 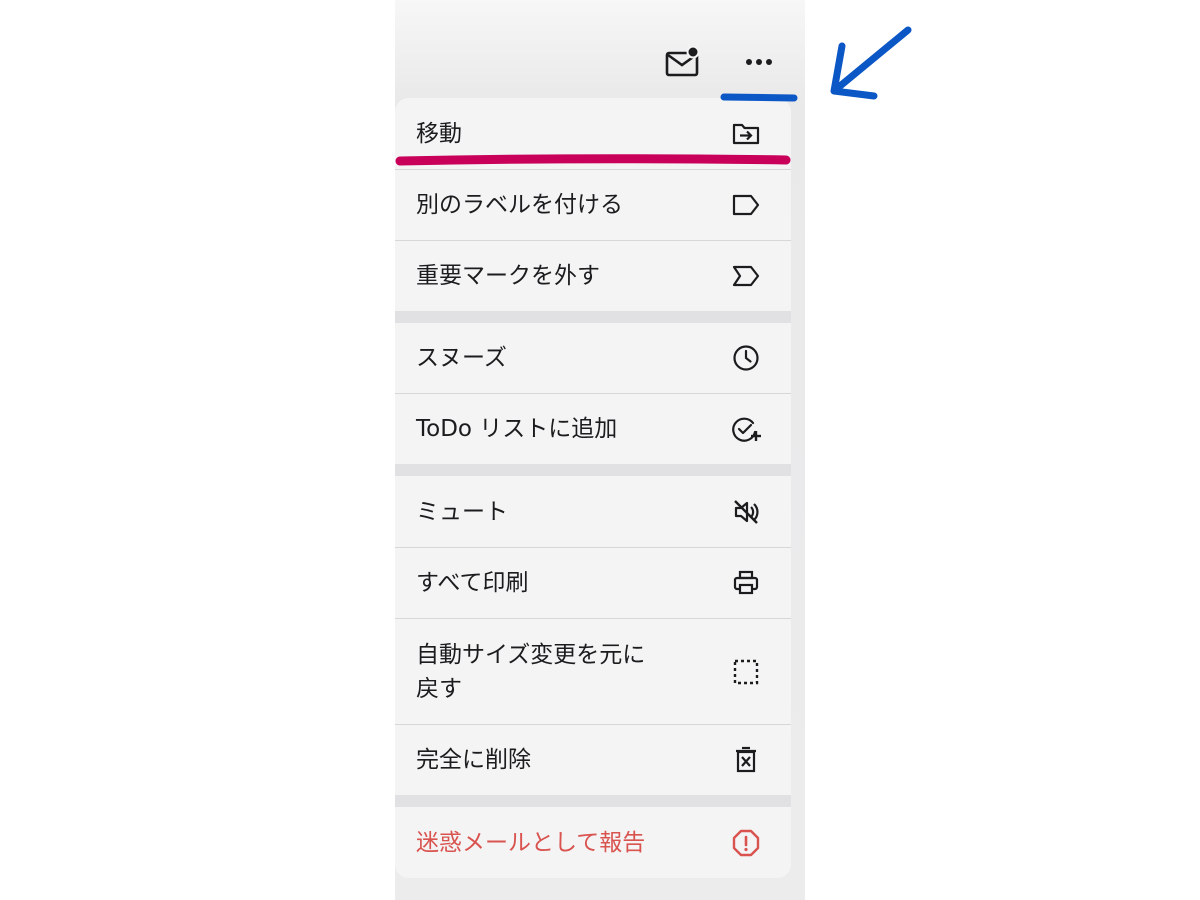 I want to click on menu-item-label: 移動, so click(x=439, y=133).